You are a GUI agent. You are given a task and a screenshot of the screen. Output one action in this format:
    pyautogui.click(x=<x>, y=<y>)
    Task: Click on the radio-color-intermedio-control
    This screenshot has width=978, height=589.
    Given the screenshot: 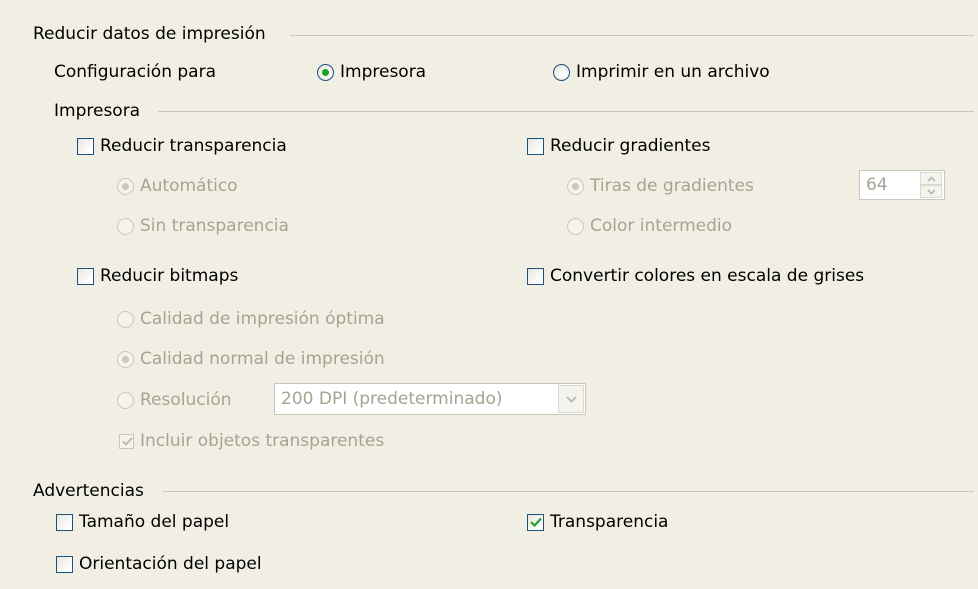 What is the action you would take?
    pyautogui.click(x=575, y=226)
    